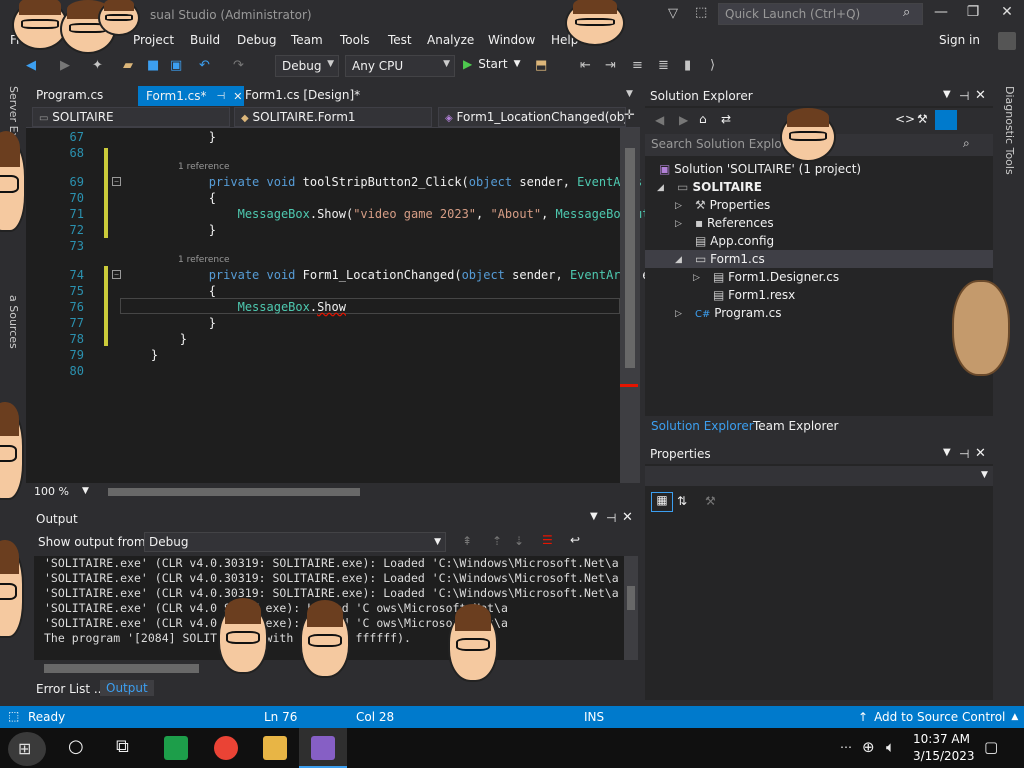  What do you see at coordinates (97, 65) in the screenshot?
I see `new-project-icon: ✦` at bounding box center [97, 65].